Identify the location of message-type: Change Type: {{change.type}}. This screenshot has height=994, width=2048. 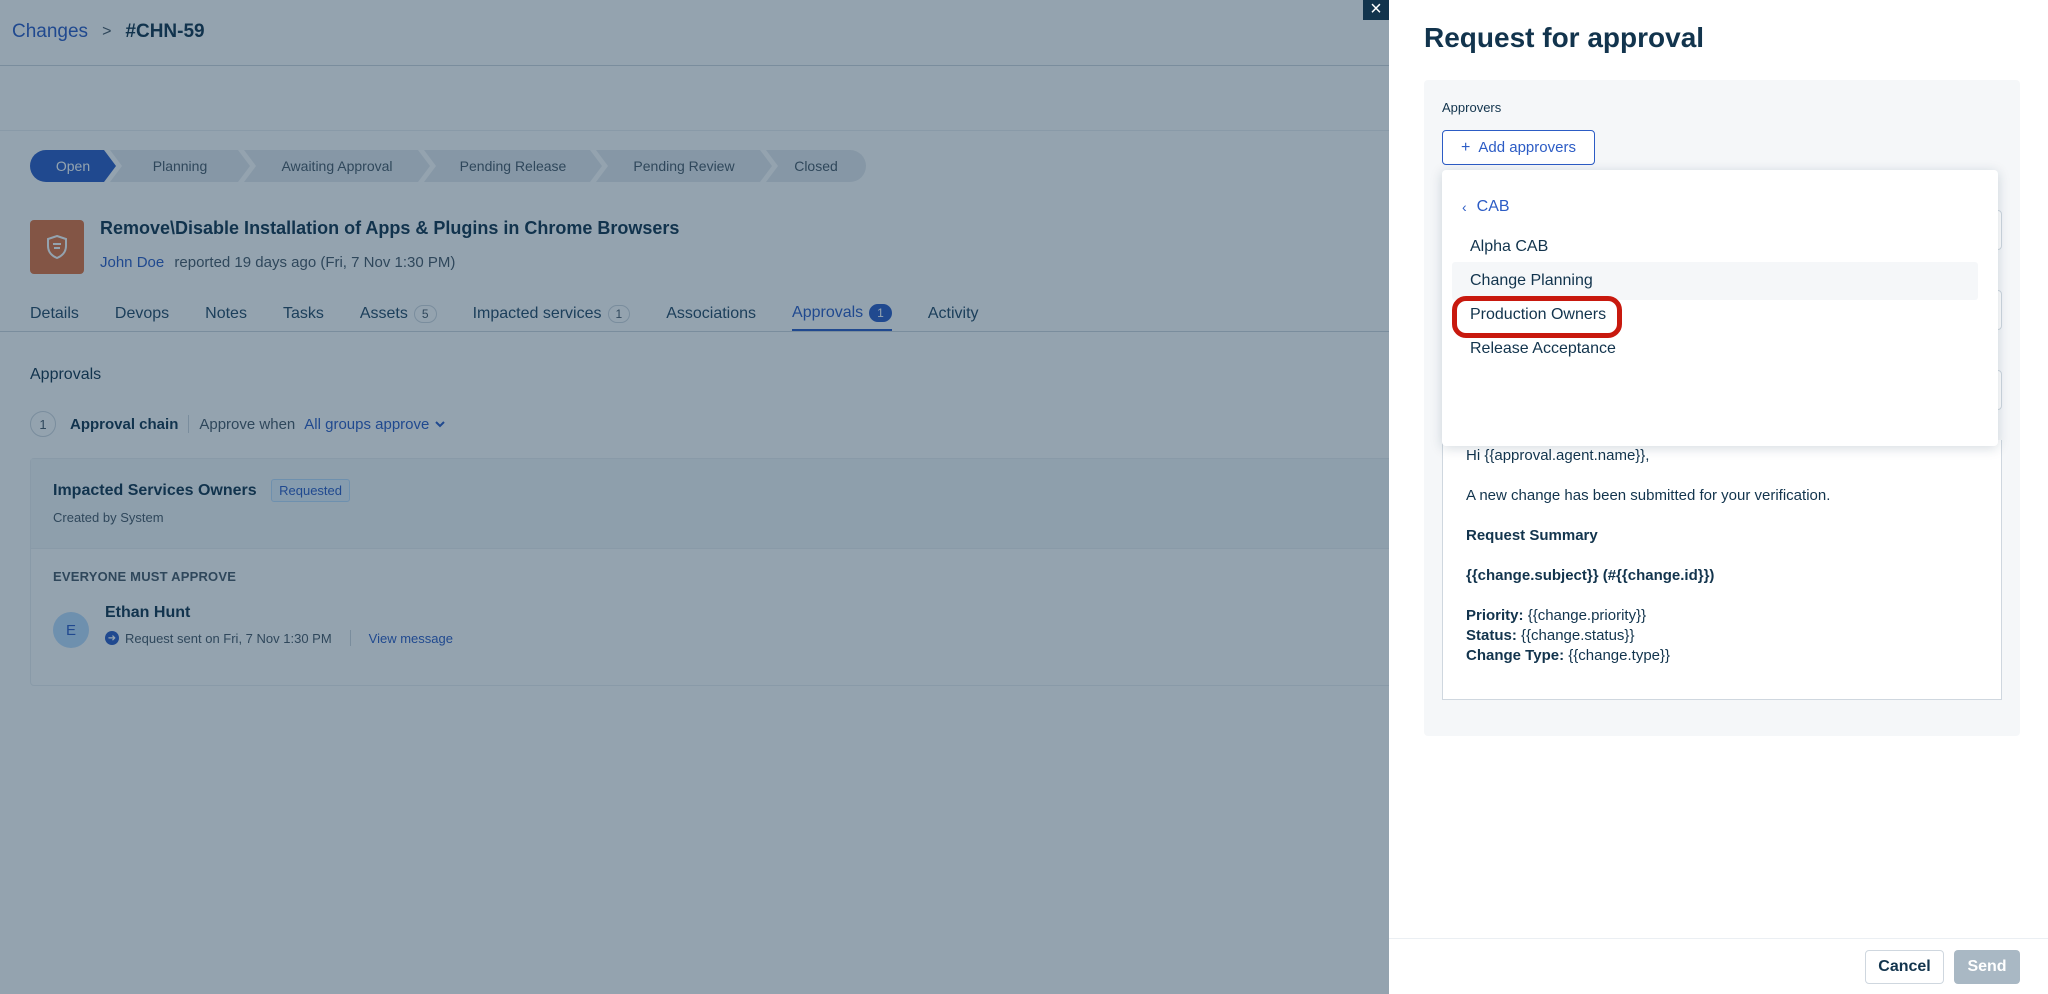
(1722, 656).